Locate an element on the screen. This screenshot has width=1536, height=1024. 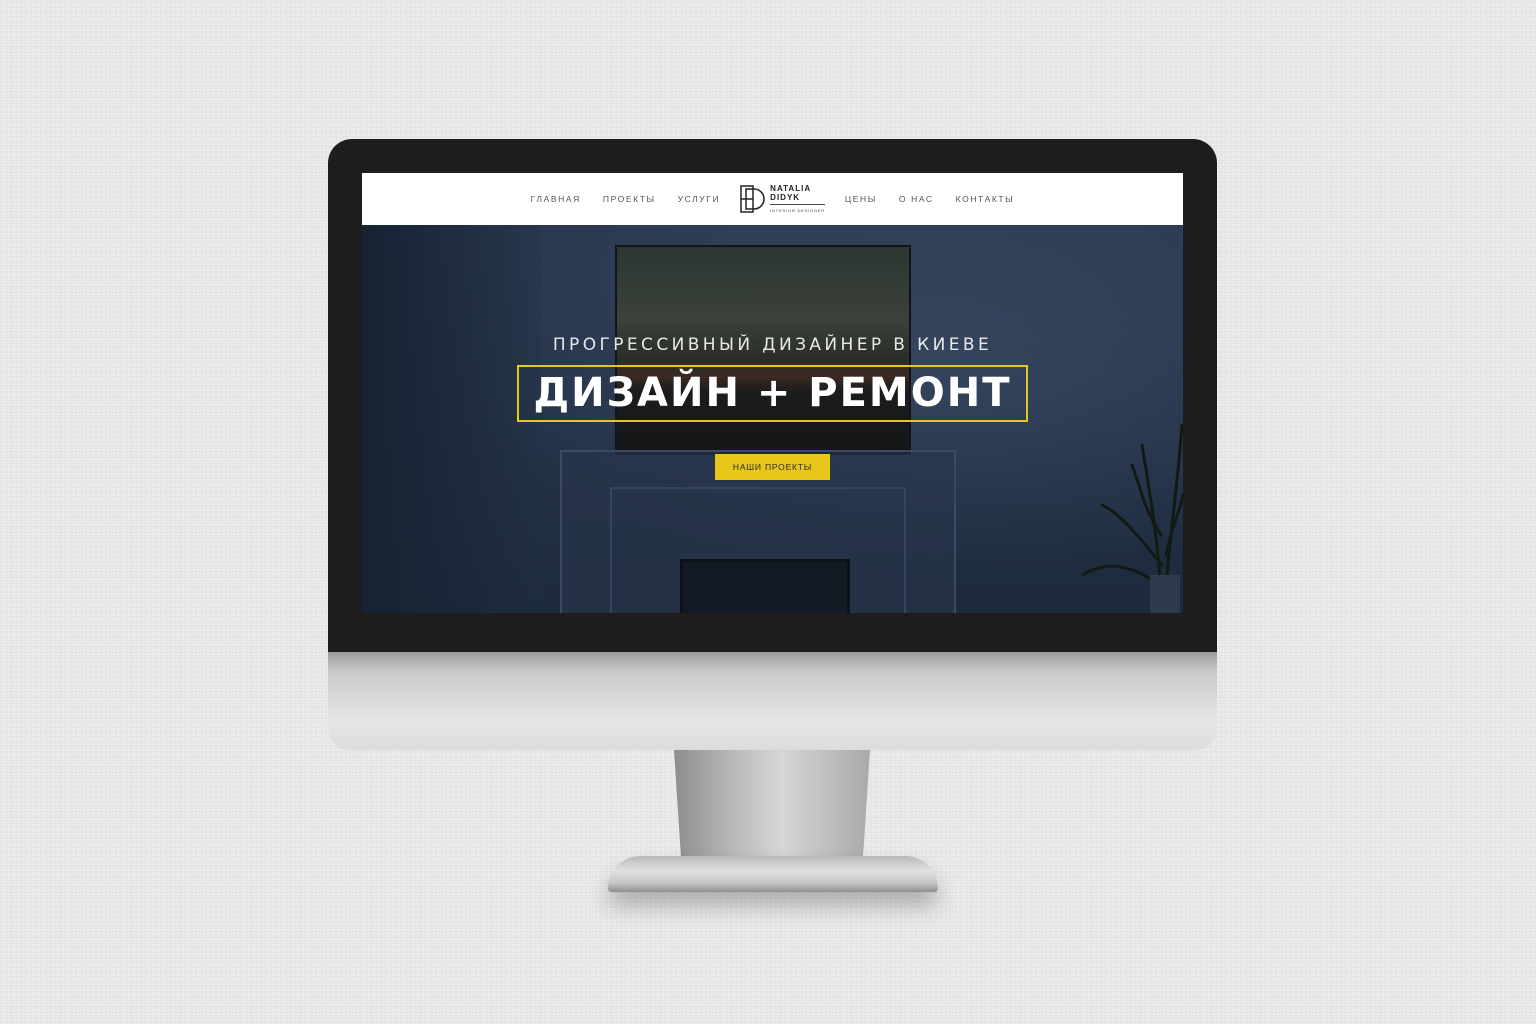
hero-headline: ДИЗАЙН + РЕМОНТ is located at coordinates (772, 393).